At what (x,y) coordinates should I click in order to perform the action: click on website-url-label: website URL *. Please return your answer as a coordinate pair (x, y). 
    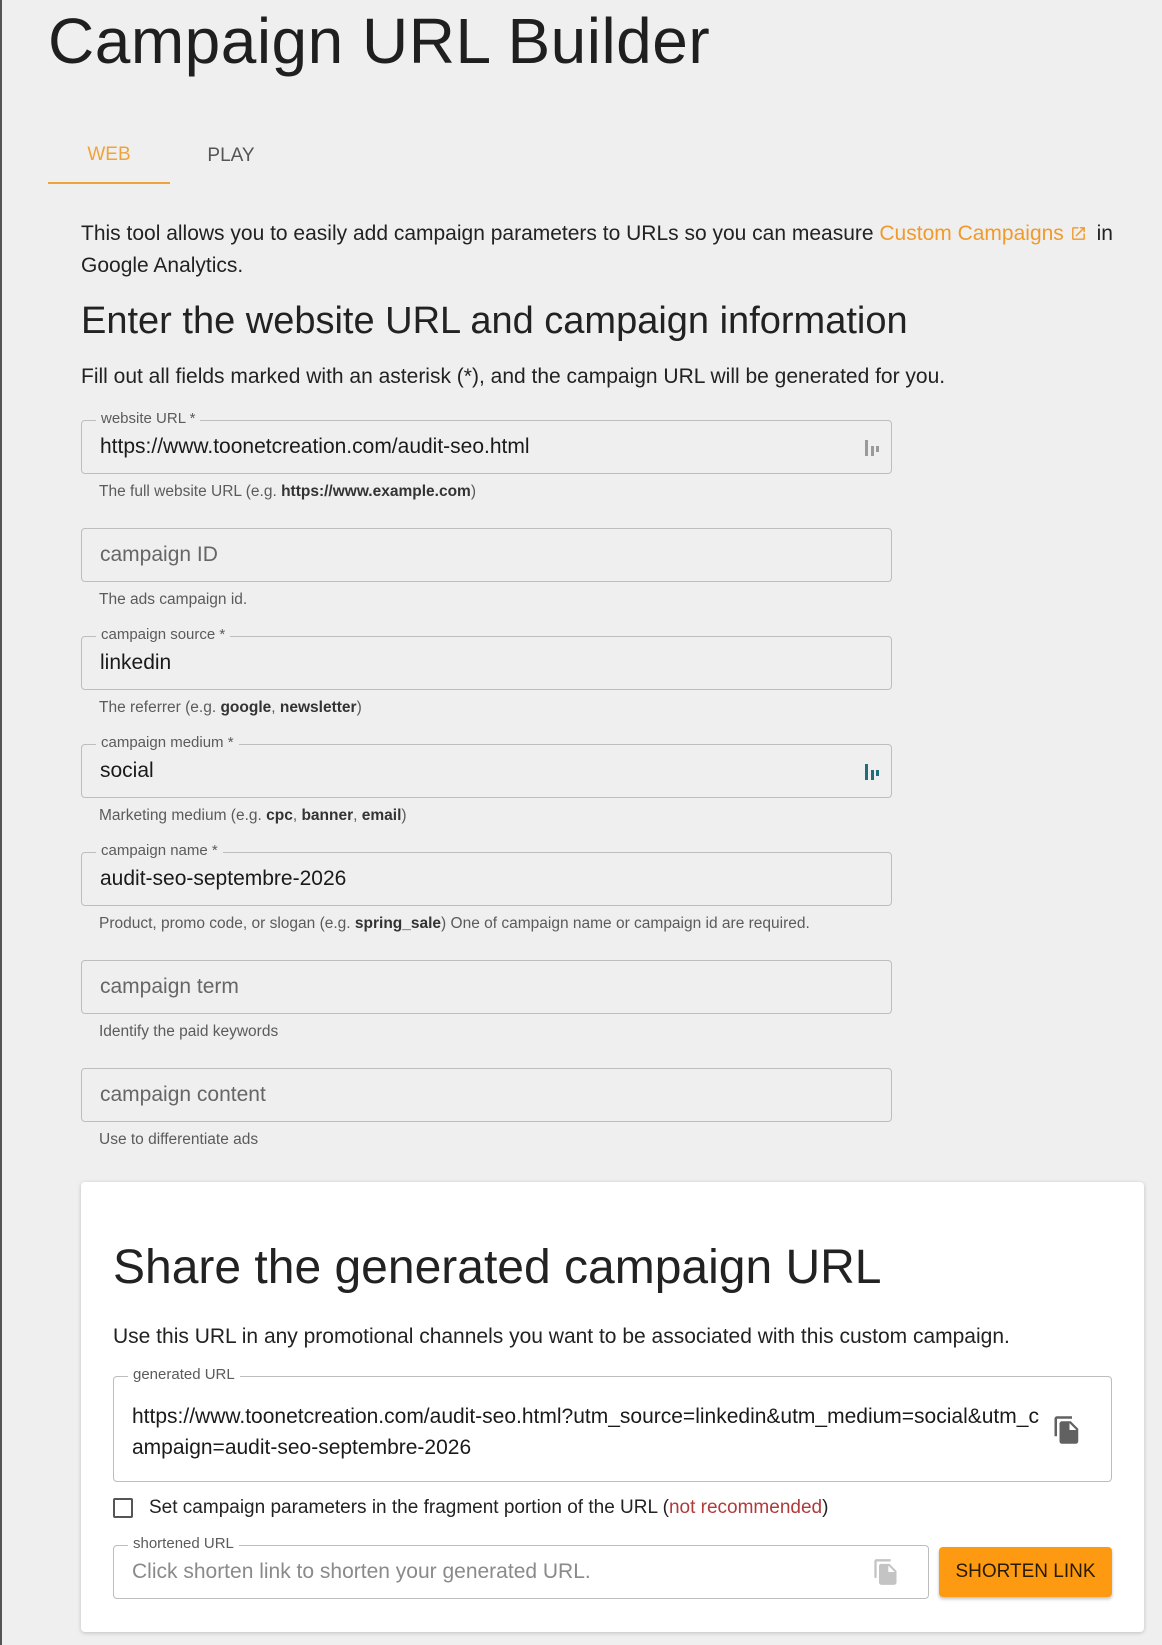
    Looking at the image, I should click on (148, 418).